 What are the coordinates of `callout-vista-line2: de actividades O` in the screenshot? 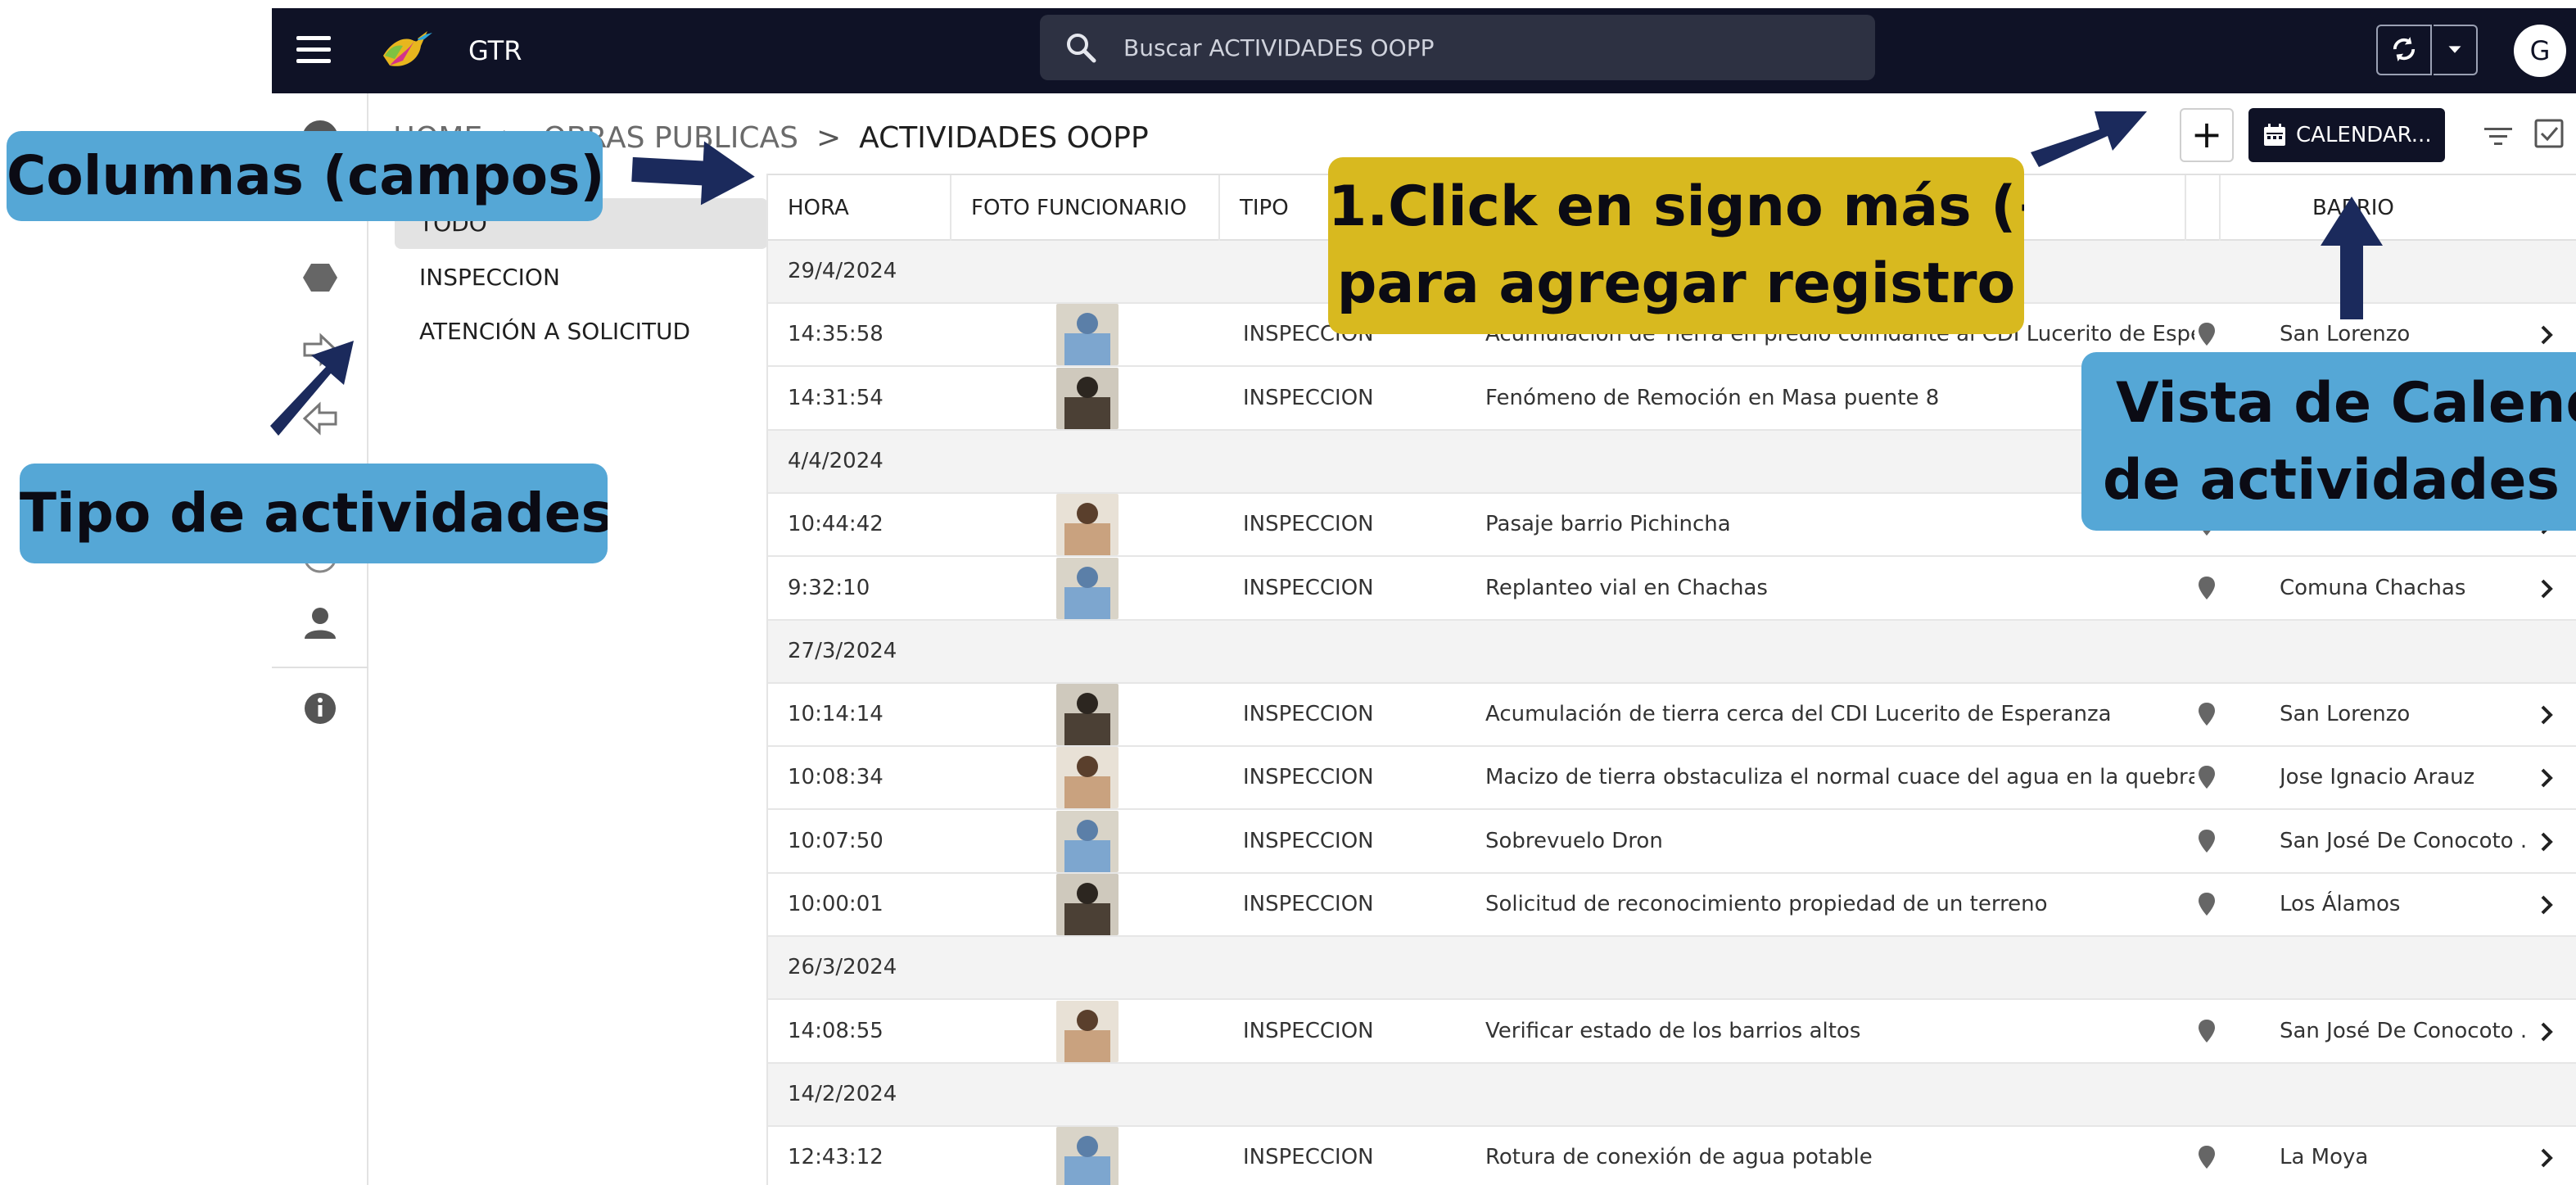 It's located at (2339, 480).